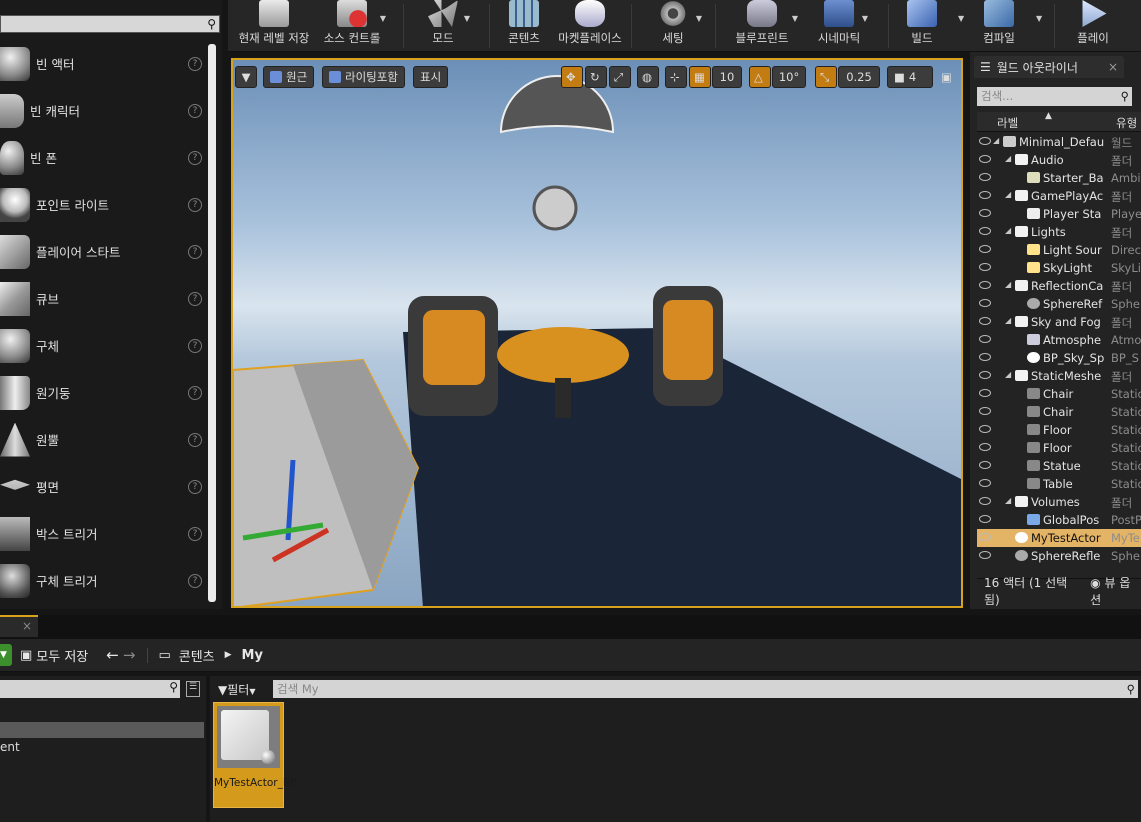  I want to click on sources-selected-folder, so click(102, 730).